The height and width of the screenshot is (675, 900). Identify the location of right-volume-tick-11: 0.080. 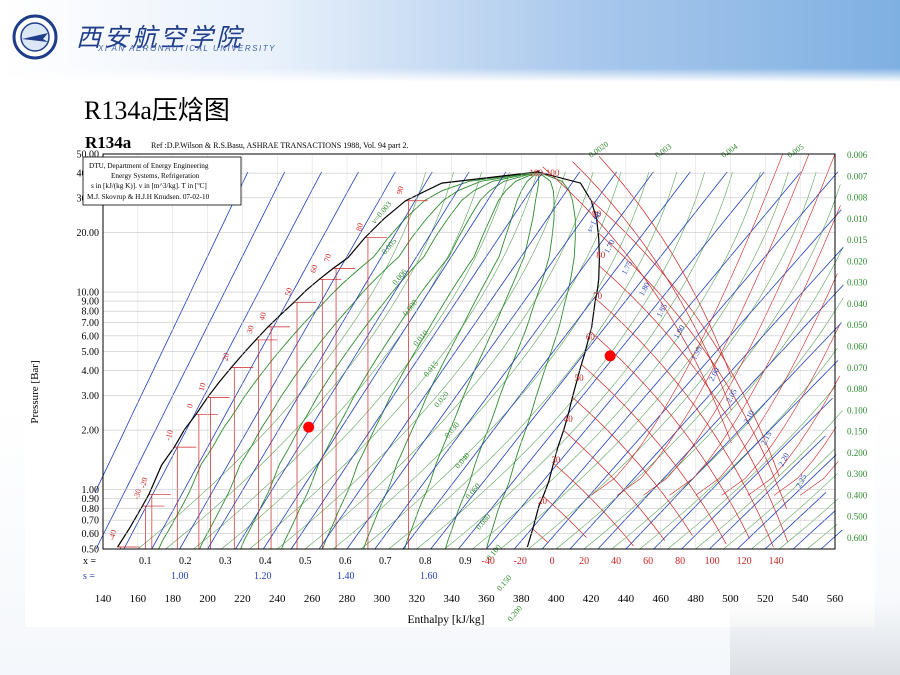
(857, 389).